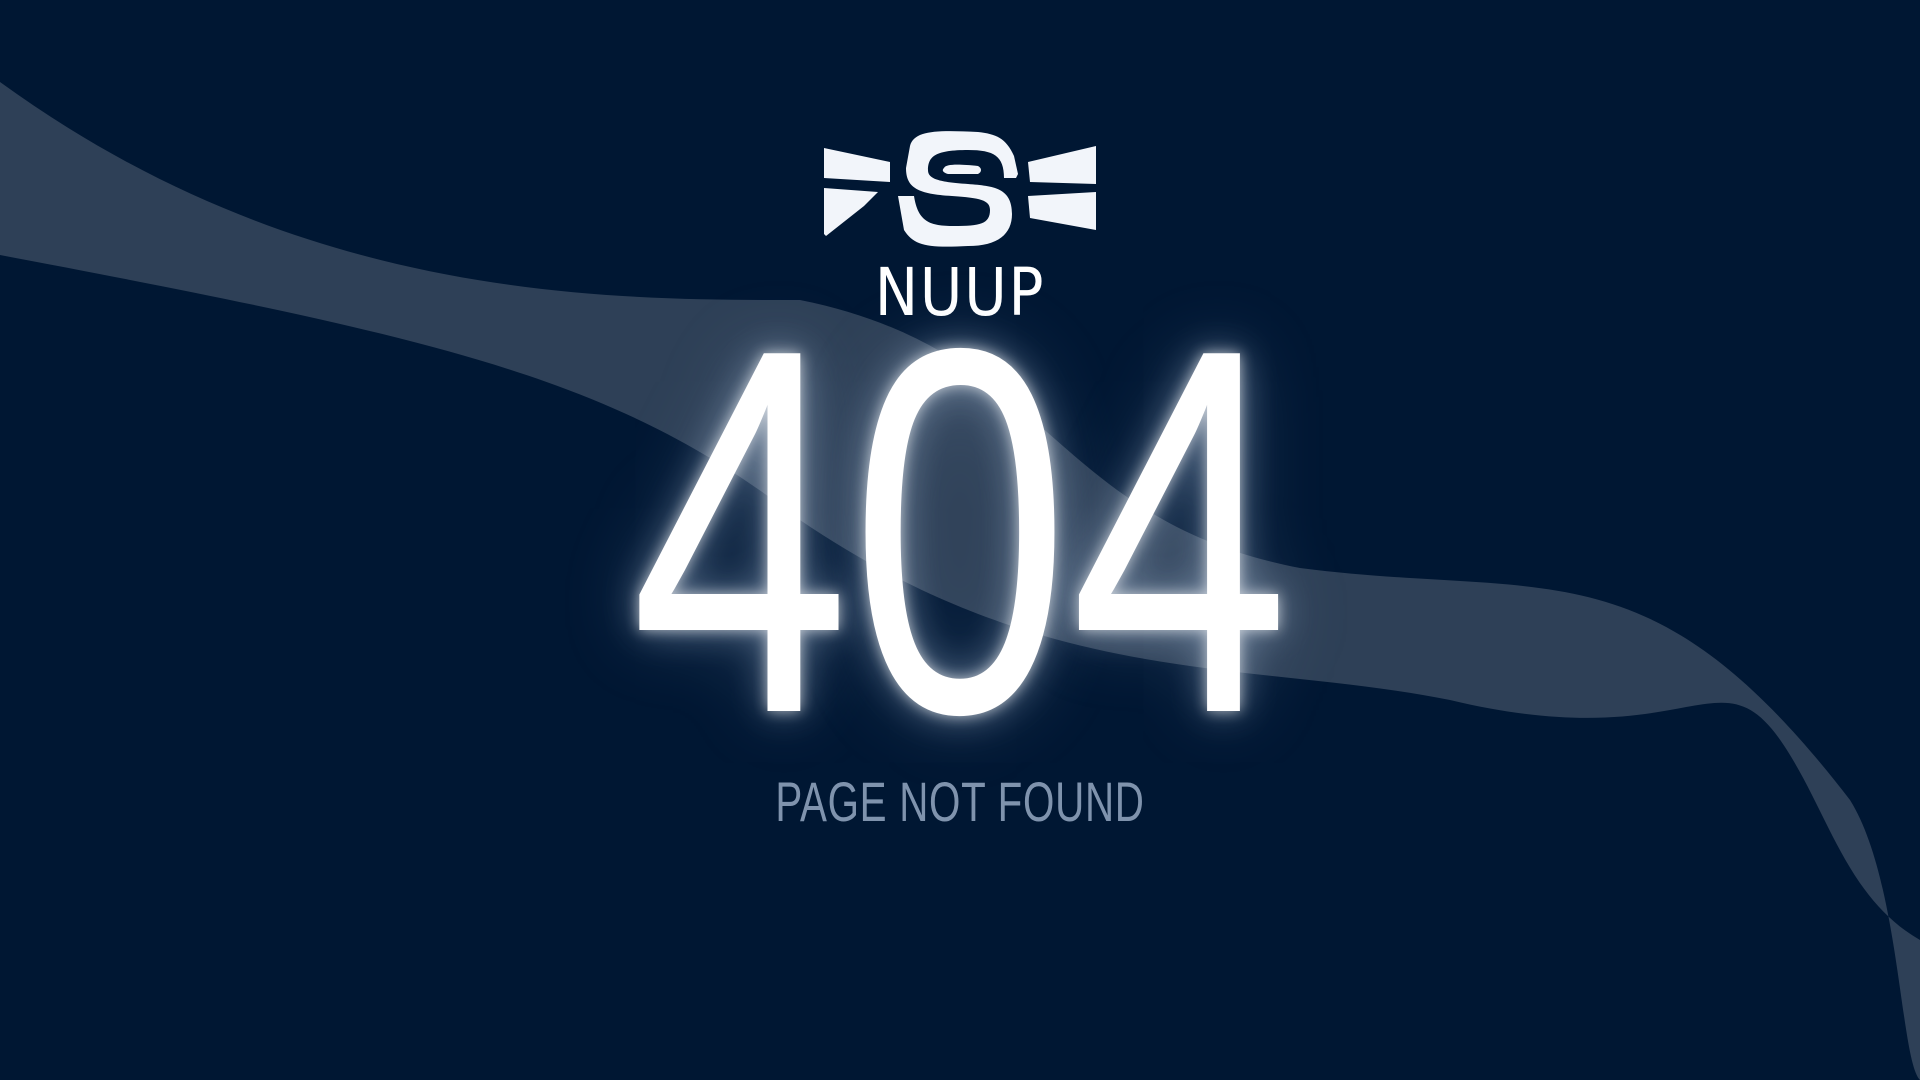  I want to click on logo-s-mark-icon, so click(958, 189).